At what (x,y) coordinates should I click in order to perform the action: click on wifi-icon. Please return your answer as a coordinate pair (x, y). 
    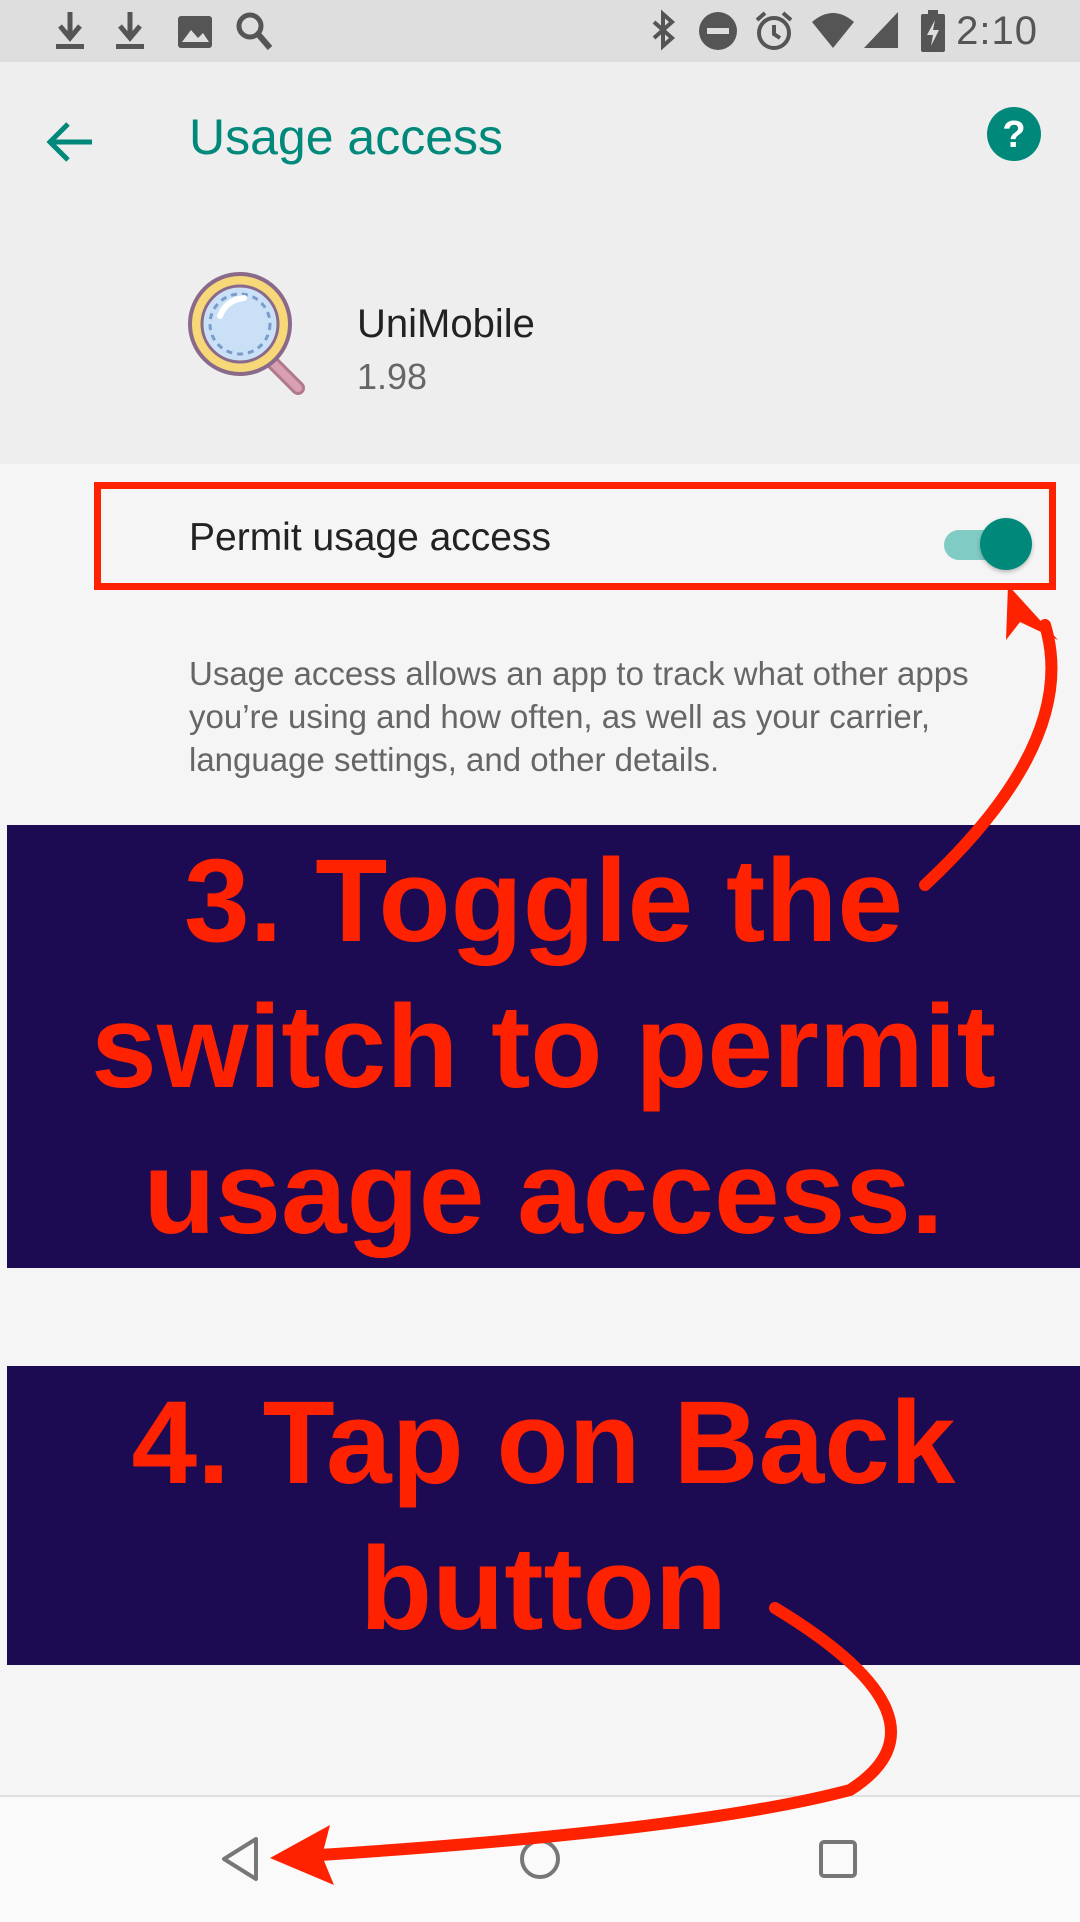
    Looking at the image, I should click on (833, 30).